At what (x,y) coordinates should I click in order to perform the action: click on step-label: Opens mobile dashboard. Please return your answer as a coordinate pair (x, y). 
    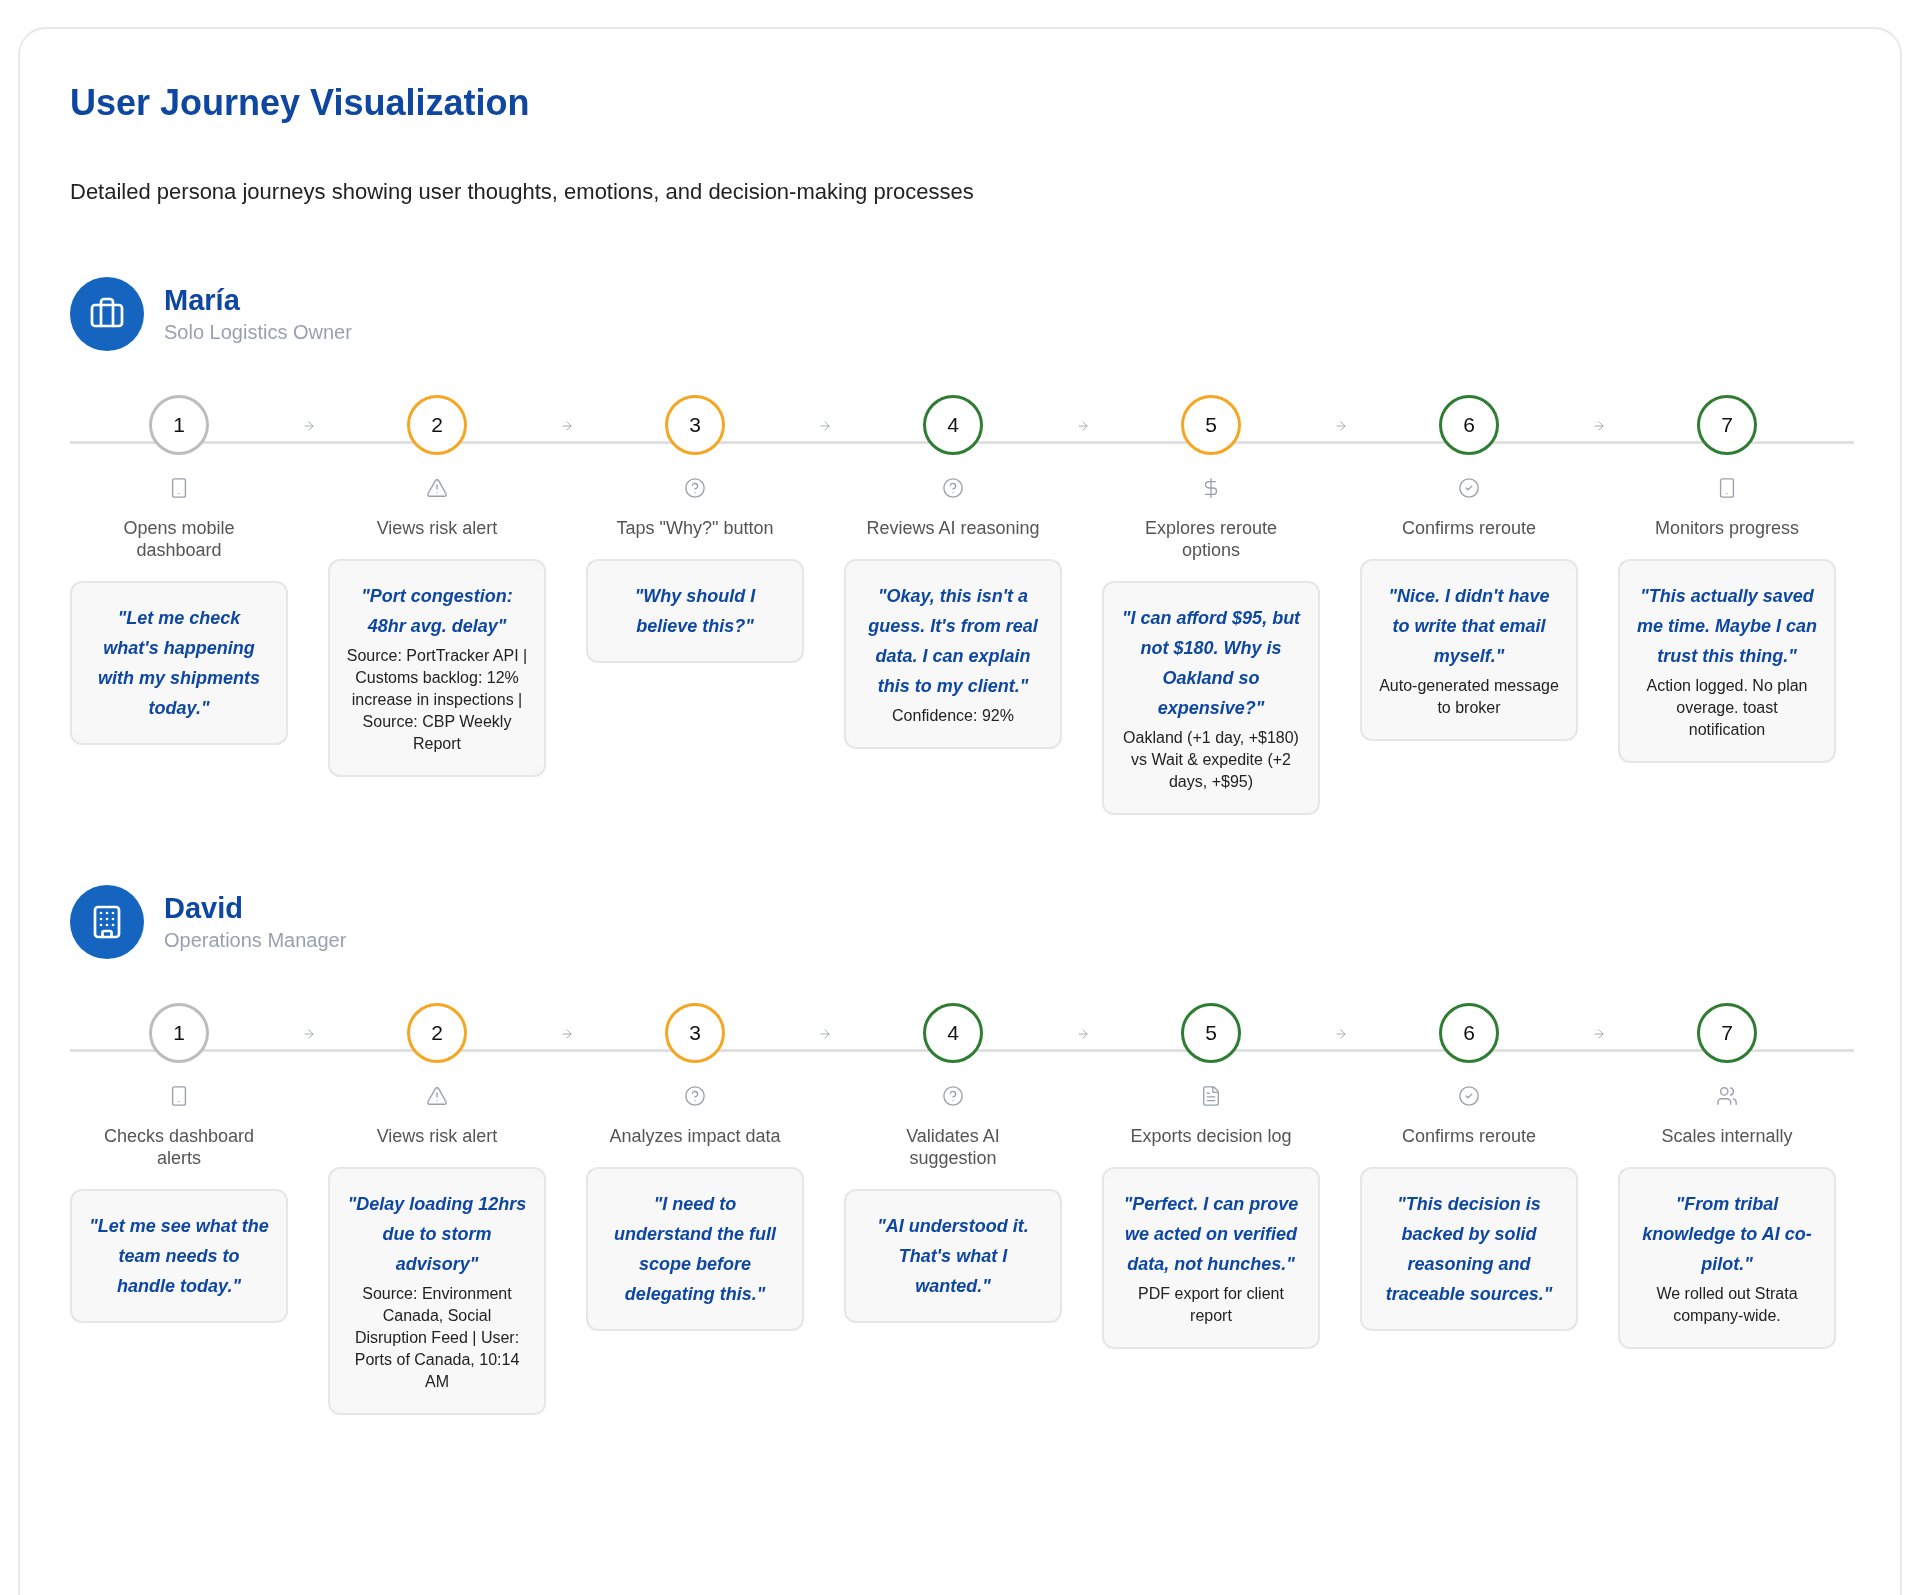
    Looking at the image, I should click on (179, 539).